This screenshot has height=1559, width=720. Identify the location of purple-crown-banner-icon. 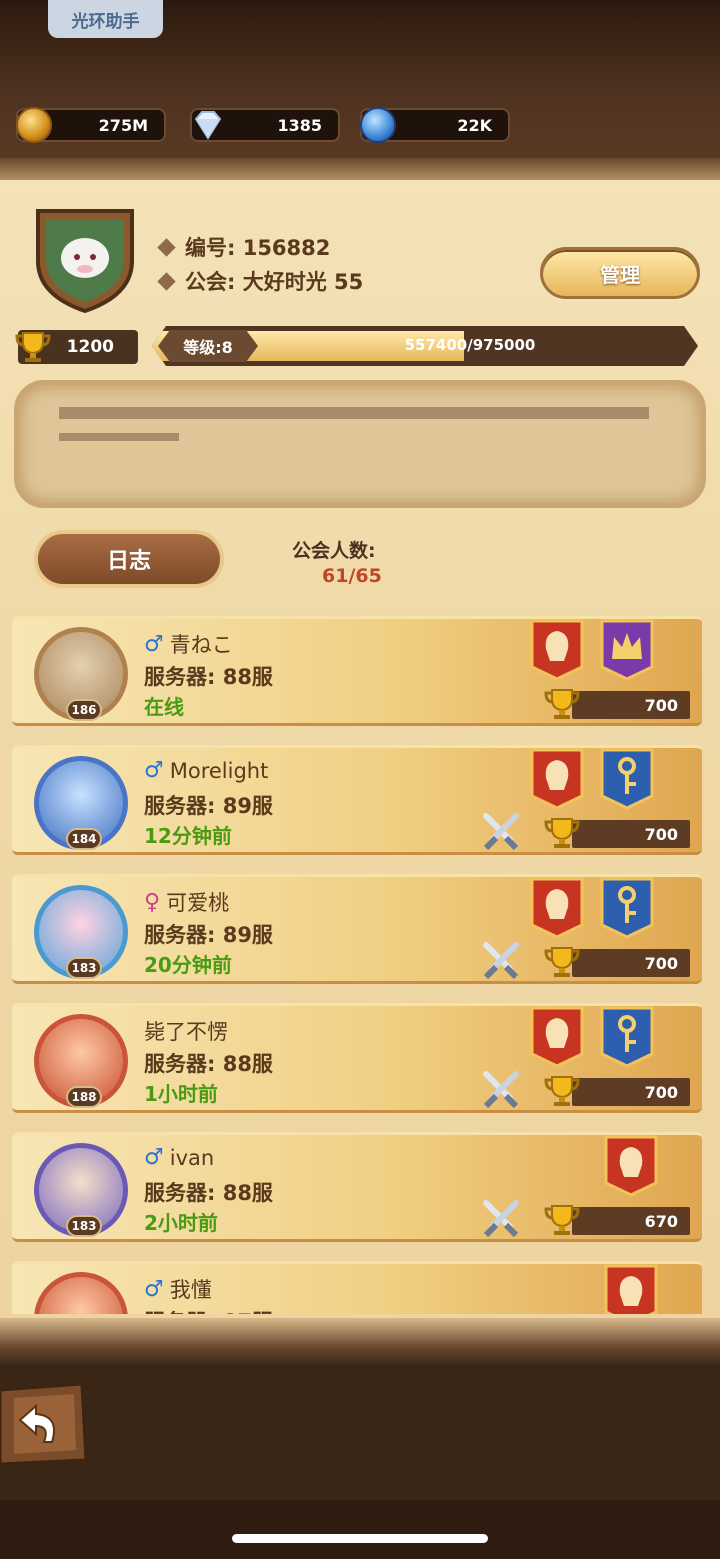
(627, 650).